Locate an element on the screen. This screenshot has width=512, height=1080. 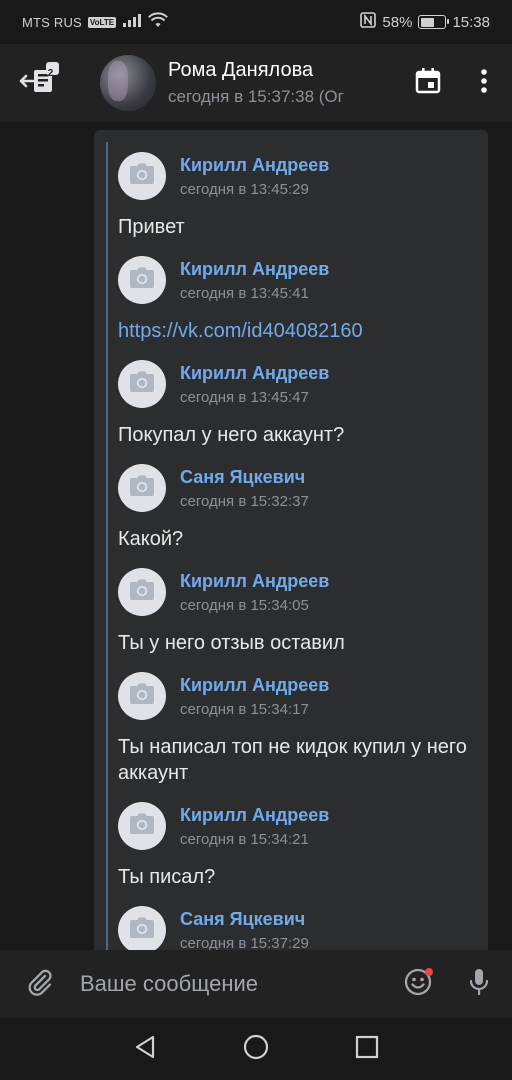
forwarded-message: Кирилл Андреев сегодня в 13:45:29 Привет is located at coordinates (298, 194).